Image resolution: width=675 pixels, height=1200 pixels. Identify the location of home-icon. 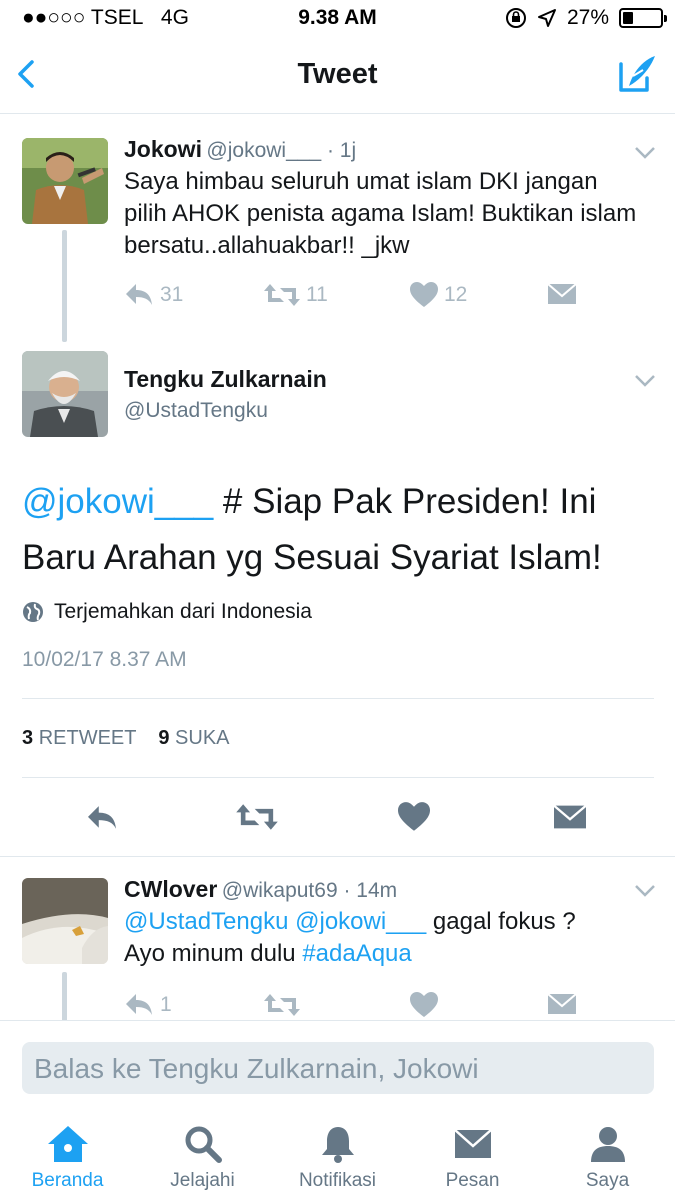
(67, 1144).